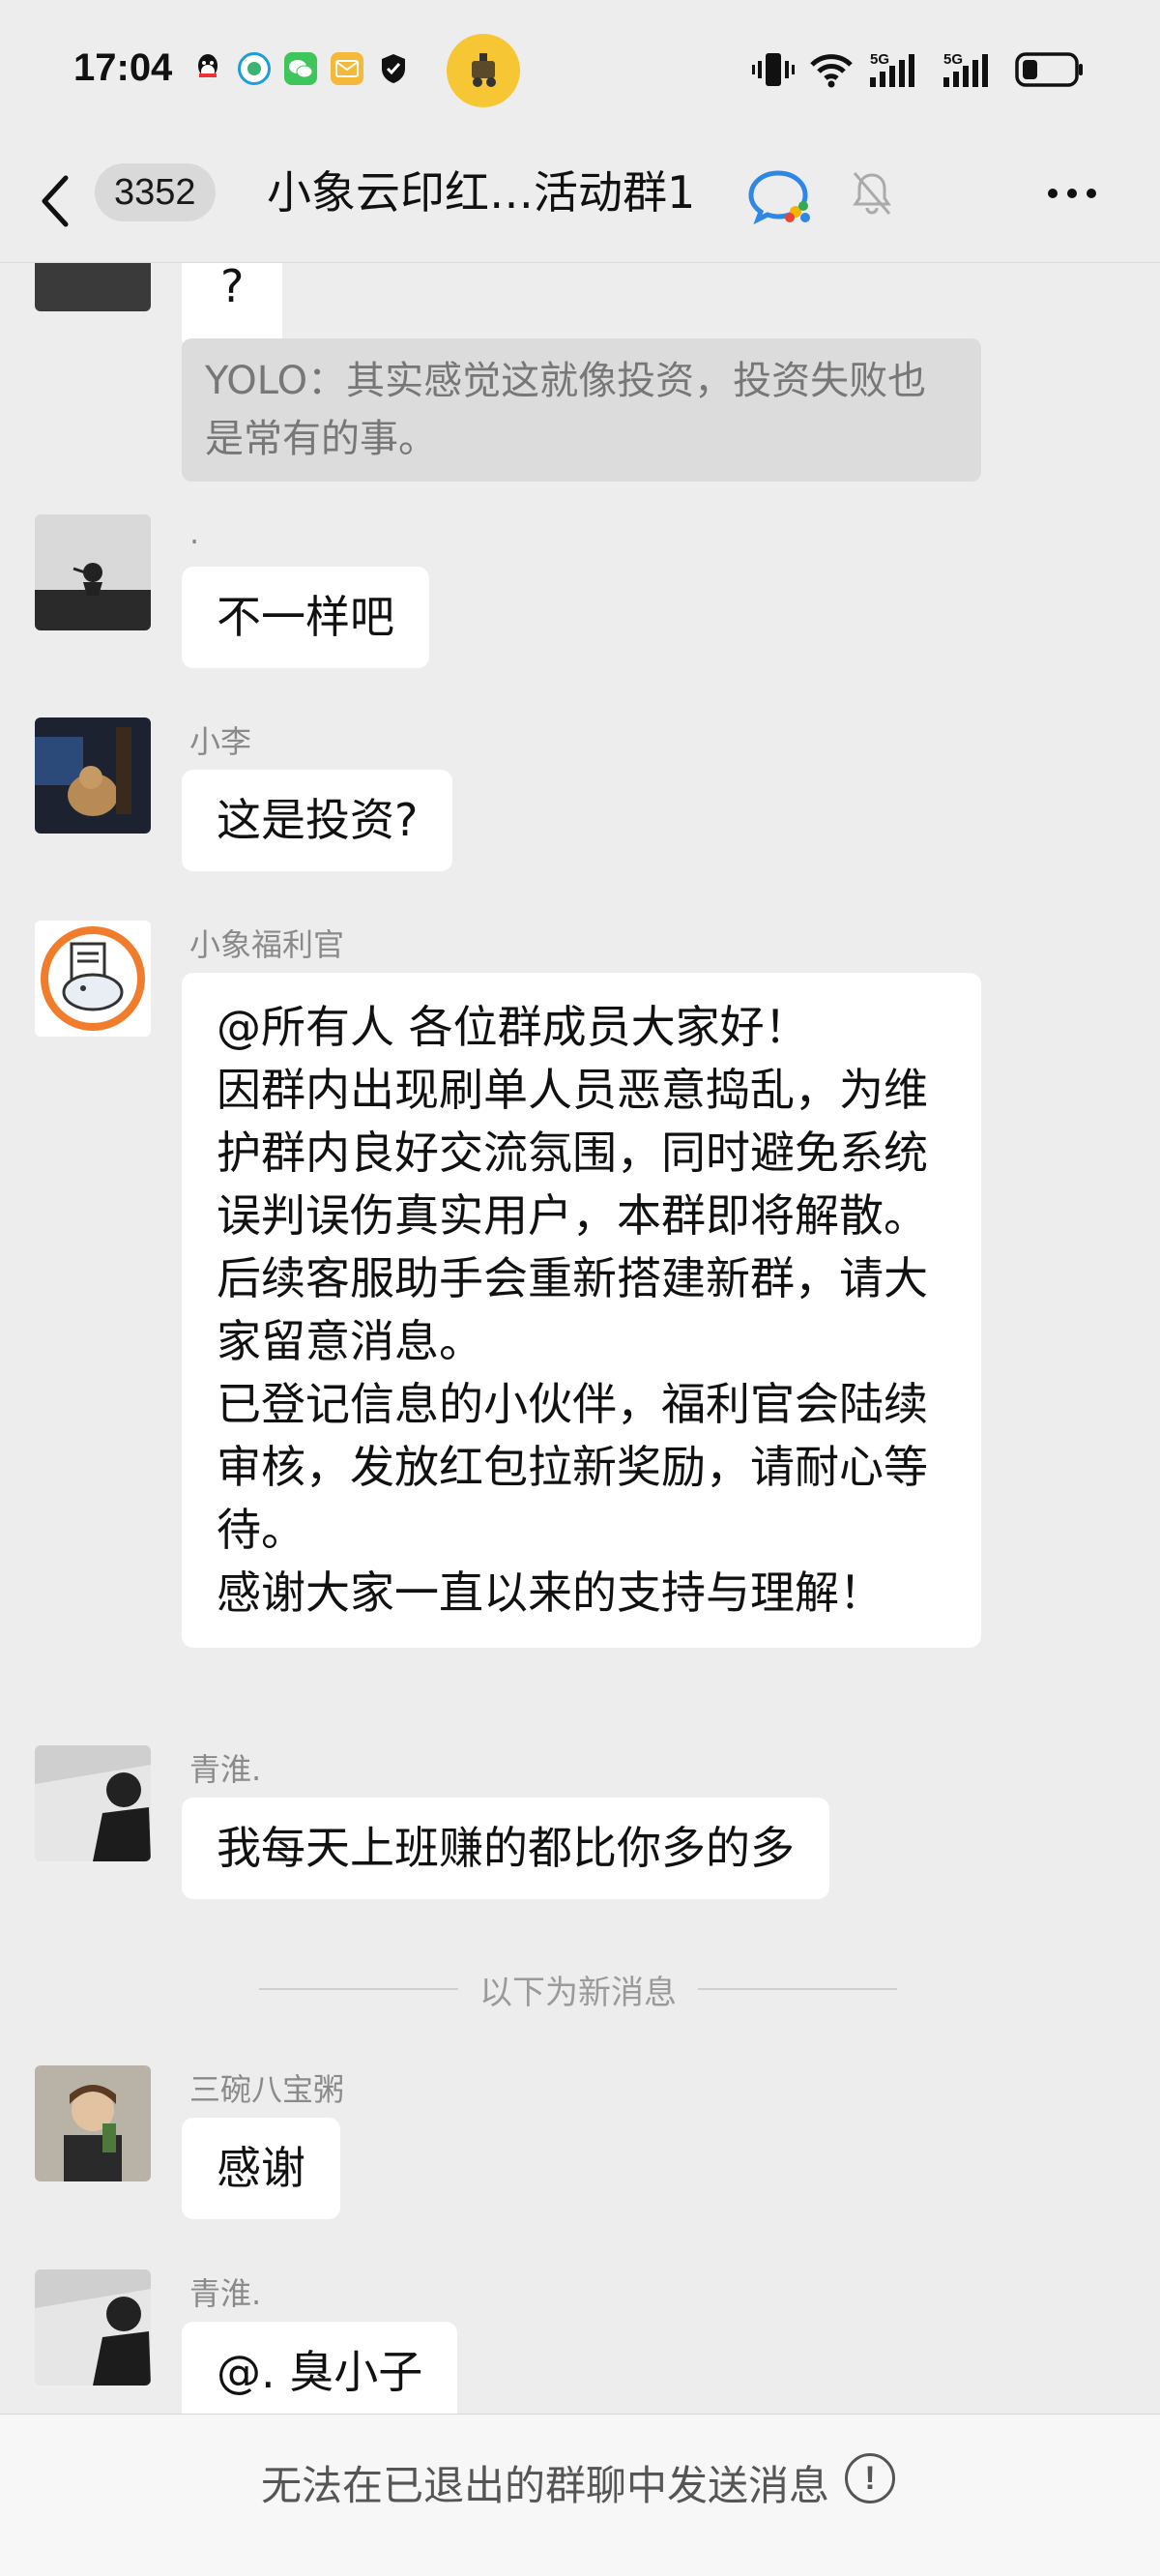  I want to click on mute-bell-icon, so click(872, 195).